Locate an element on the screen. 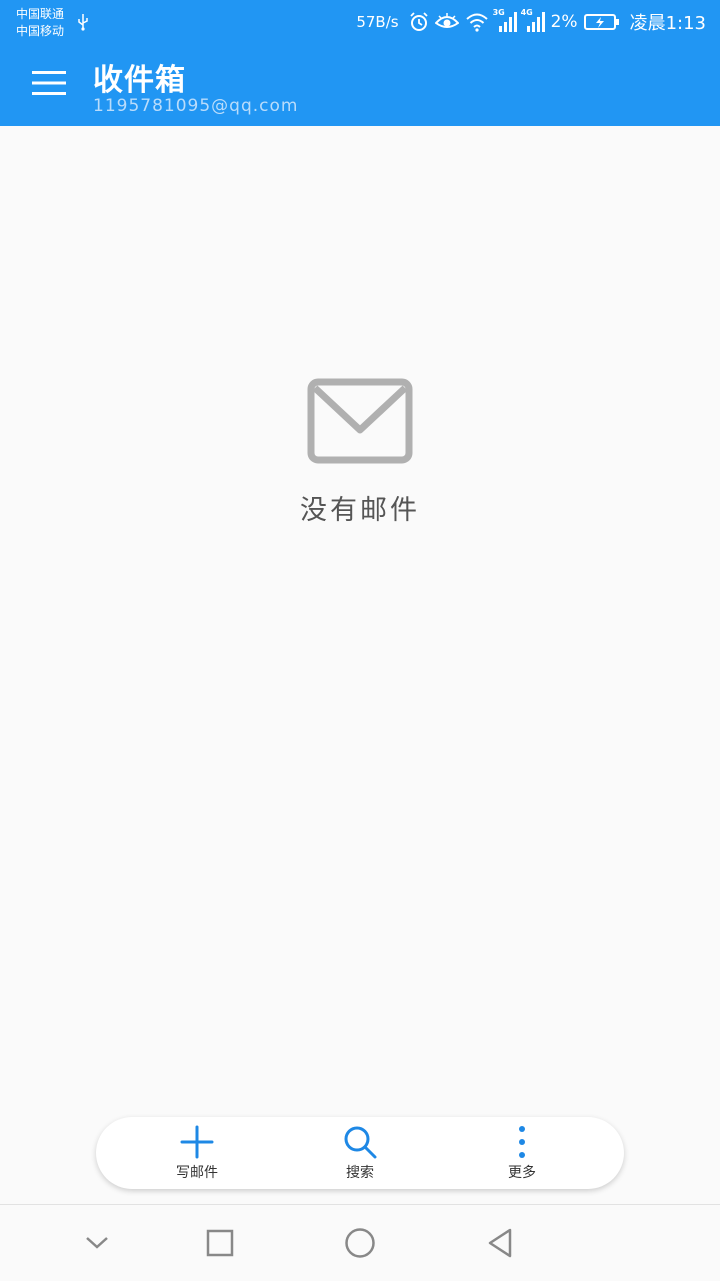  net-speed: 57B/s is located at coordinates (377, 22).